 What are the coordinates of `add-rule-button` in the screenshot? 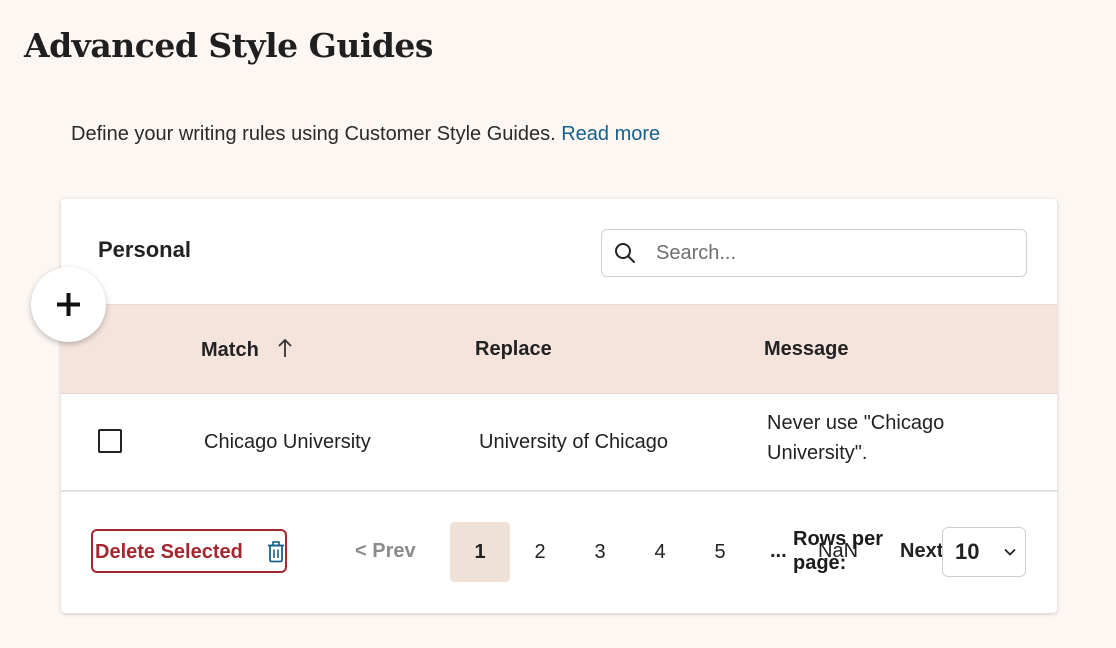 It's located at (68, 304).